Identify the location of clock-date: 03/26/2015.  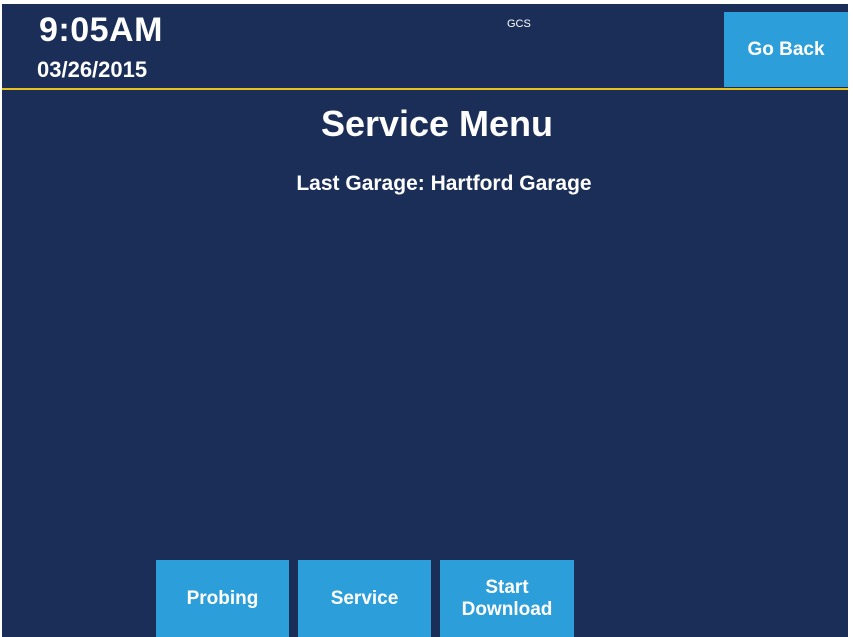
(92, 69).